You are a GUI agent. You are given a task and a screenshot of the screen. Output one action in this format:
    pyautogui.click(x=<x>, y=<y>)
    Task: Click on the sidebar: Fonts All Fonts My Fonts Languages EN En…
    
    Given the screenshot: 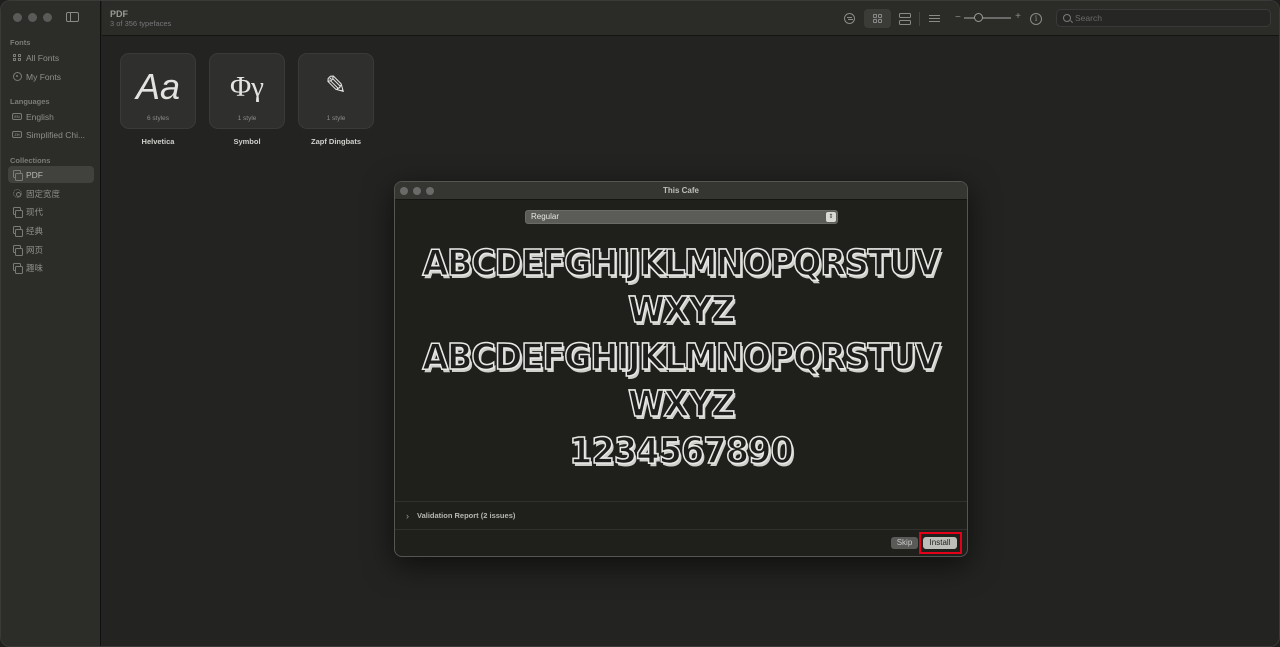 What is the action you would take?
    pyautogui.click(x=51, y=323)
    